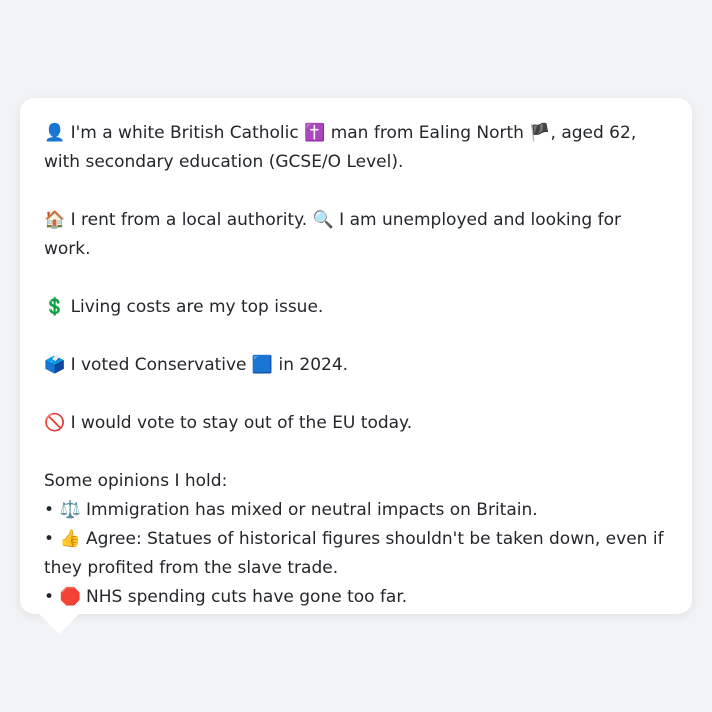 The height and width of the screenshot is (712, 712). What do you see at coordinates (427, 133) in the screenshot?
I see `identity-text-b: man from Ealing North` at bounding box center [427, 133].